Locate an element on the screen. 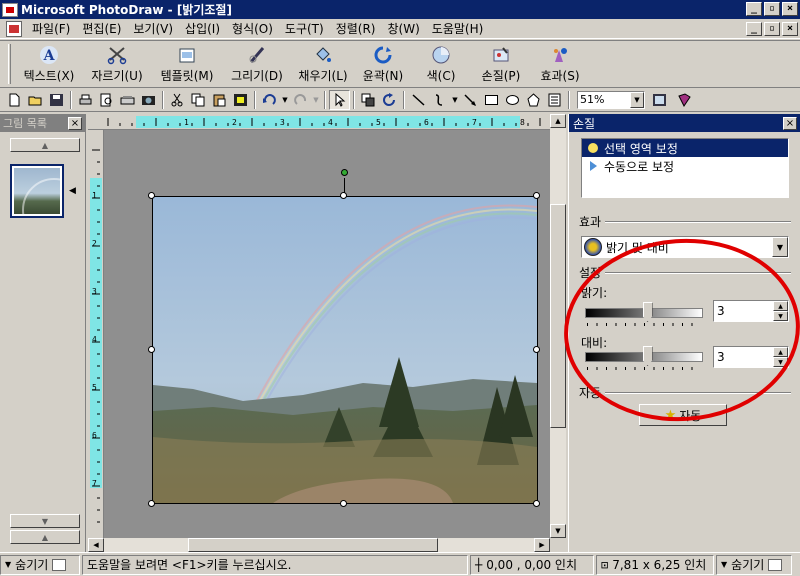 Image resolution: width=800 pixels, height=576 pixels. auto-correct-button: ★ 자동 is located at coordinates (683, 415).